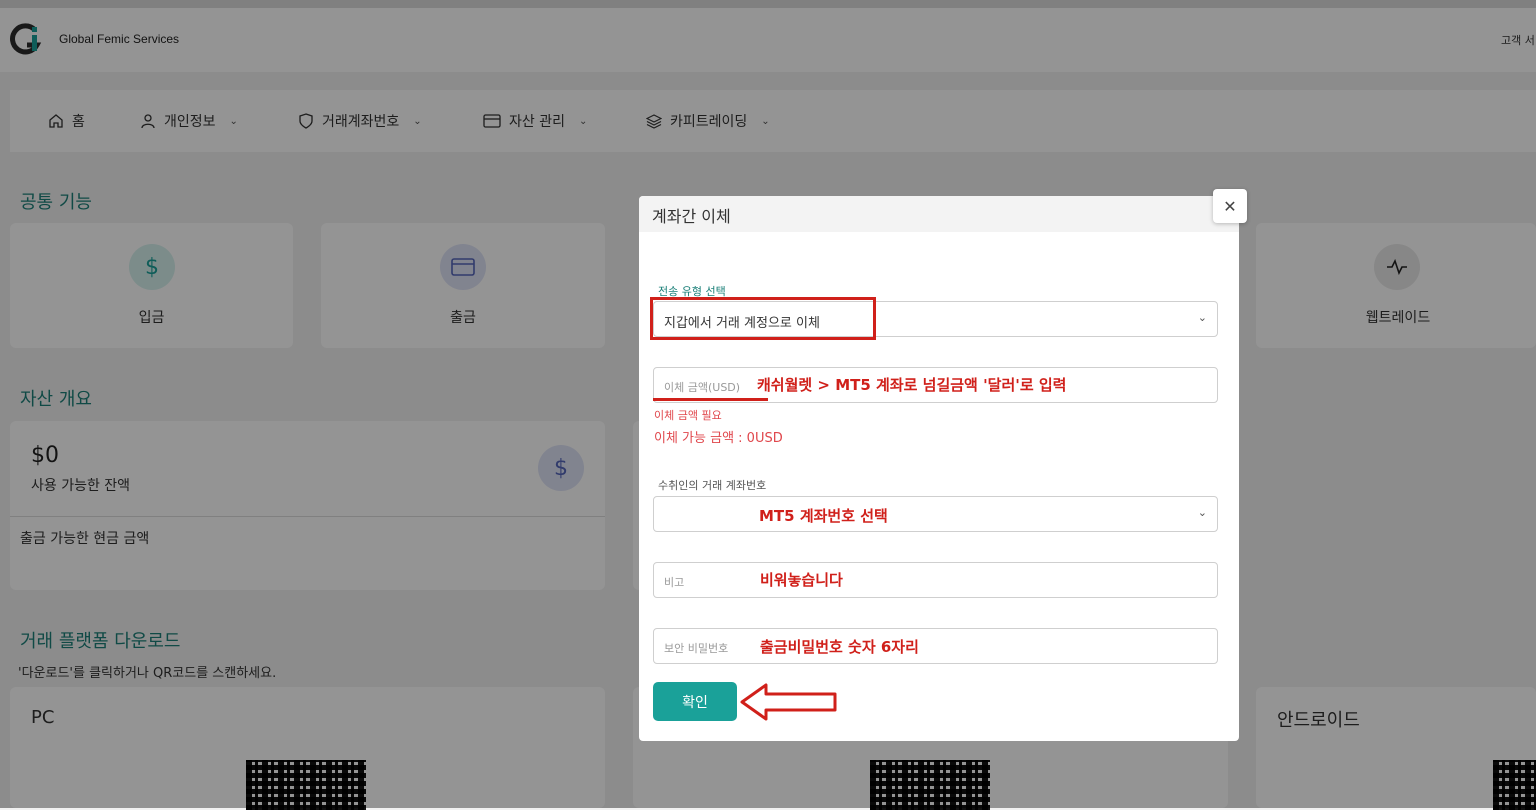 This screenshot has height=810, width=1536. I want to click on recipient-label: 수취인의 거래 계좌번호, so click(712, 485).